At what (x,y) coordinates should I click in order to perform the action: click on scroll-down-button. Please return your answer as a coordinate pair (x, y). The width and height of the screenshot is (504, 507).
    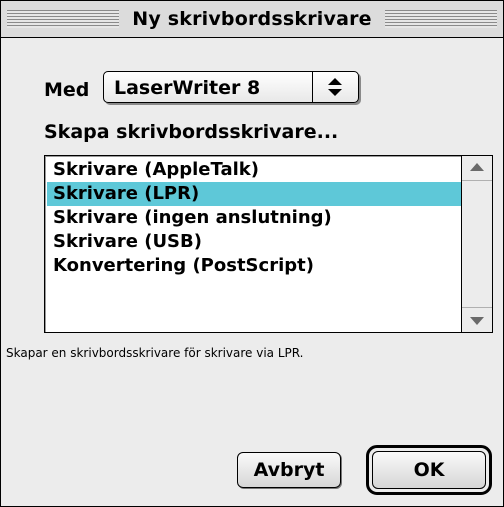
    Looking at the image, I should click on (477, 319).